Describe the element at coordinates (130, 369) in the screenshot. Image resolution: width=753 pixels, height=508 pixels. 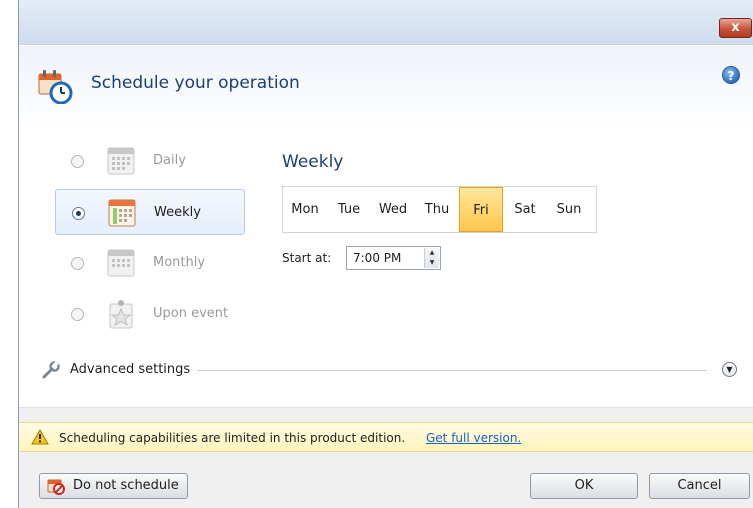
I see `advanced-settings-toggle: Advanced settings` at that location.